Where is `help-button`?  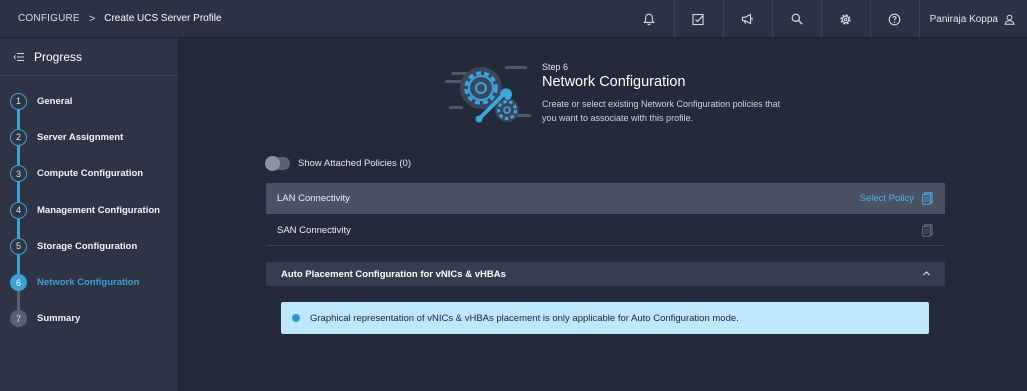
help-button is located at coordinates (894, 19).